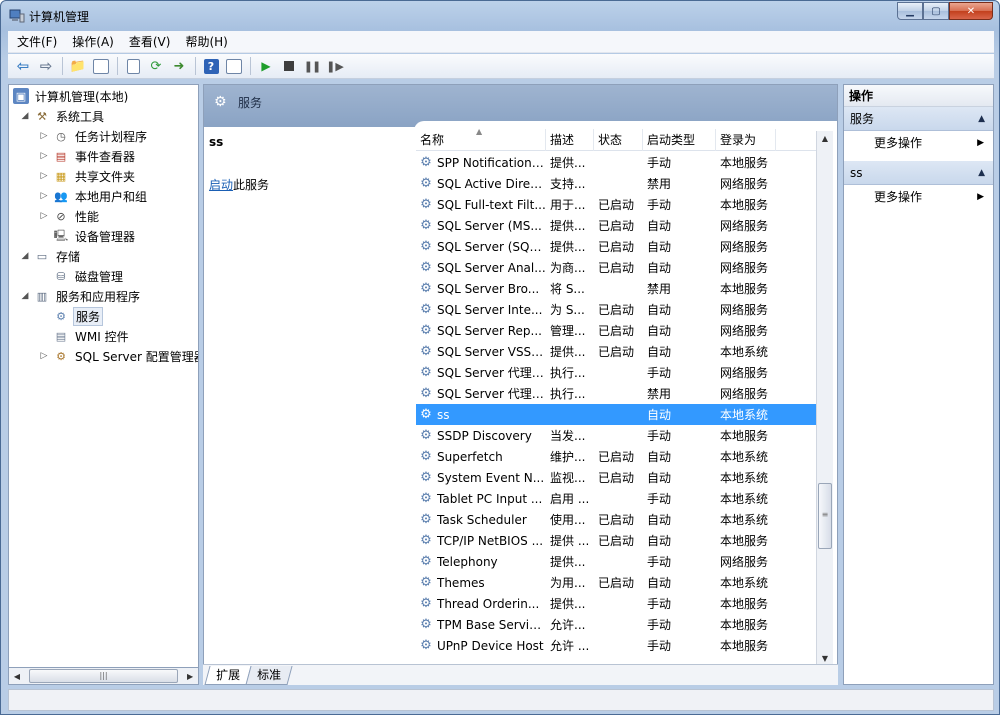 This screenshot has height=715, width=1000. I want to click on pause-service-button: ❚❚, so click(312, 66).